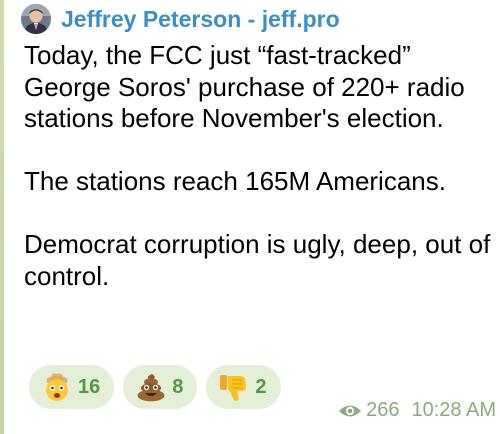 The image size is (500, 434). Describe the element at coordinates (233, 388) in the screenshot. I see `thumbs-down-icon` at that location.